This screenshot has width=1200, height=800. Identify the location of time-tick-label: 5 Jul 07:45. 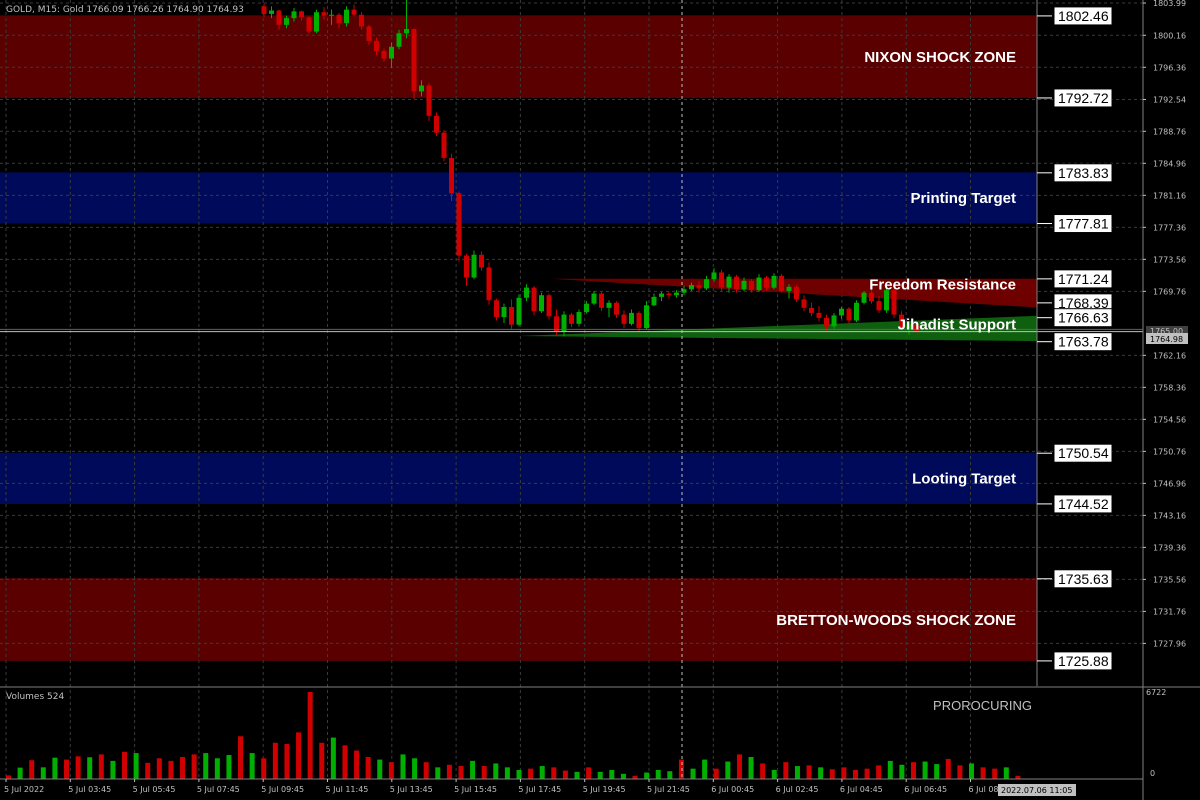
(218, 789).